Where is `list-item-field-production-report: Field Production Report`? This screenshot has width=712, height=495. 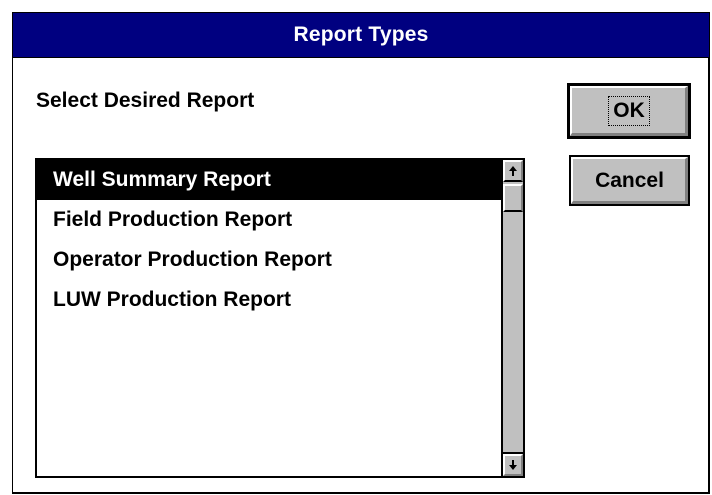
list-item-field-production-report: Field Production Report is located at coordinates (270, 220).